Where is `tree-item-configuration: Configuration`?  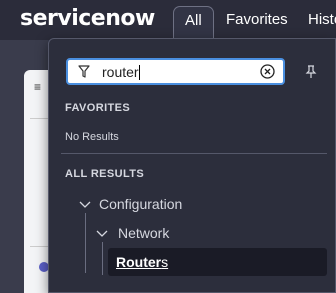
tree-item-configuration: Configuration is located at coordinates (140, 204).